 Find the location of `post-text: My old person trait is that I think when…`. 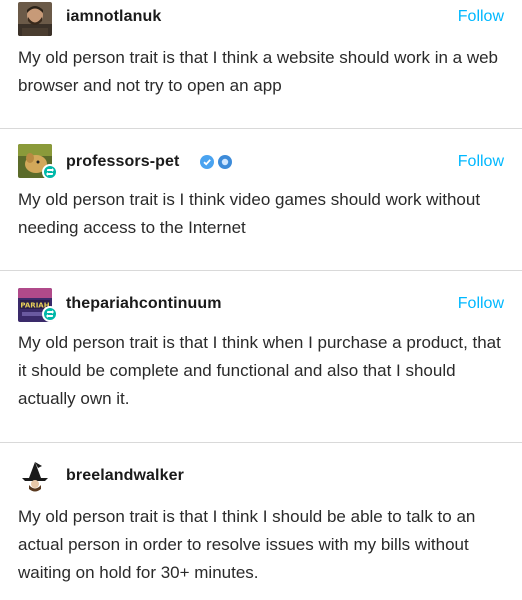

post-text: My old person trait is that I think when… is located at coordinates (259, 370).